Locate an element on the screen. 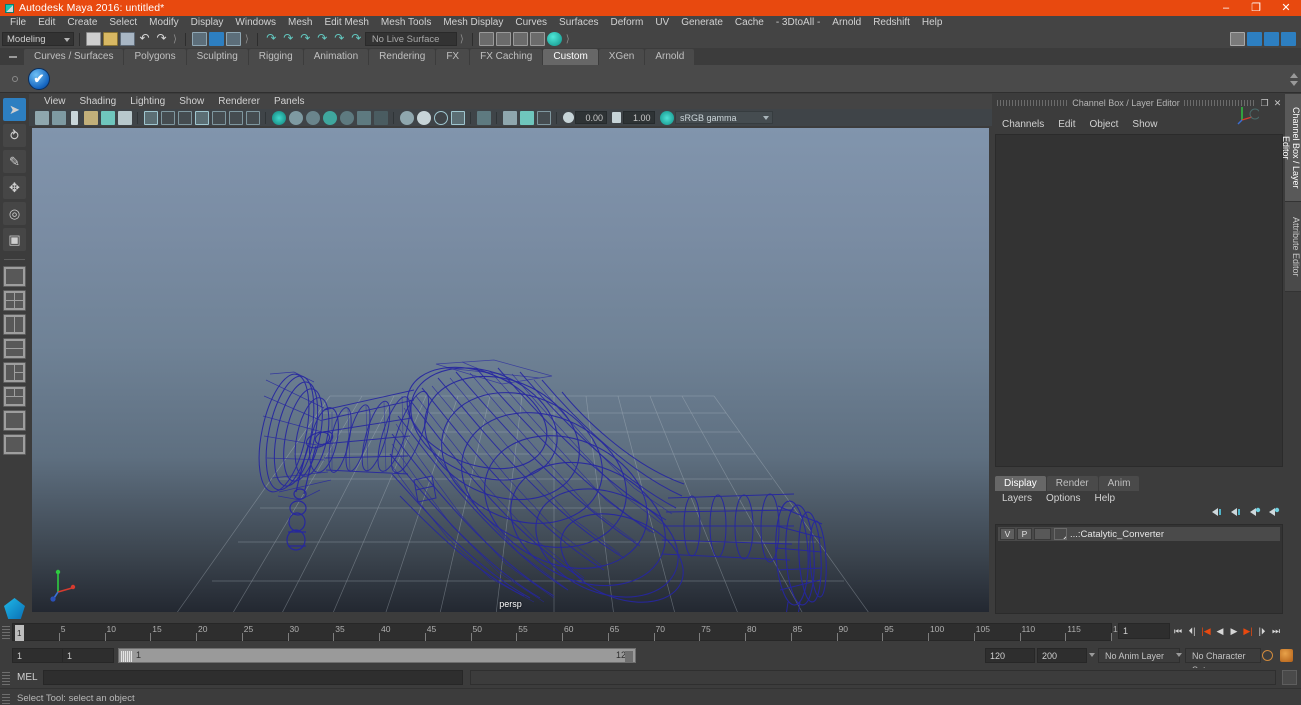 This screenshot has height=705, width=1301. select-by-hierarchy-icon is located at coordinates (199, 39).